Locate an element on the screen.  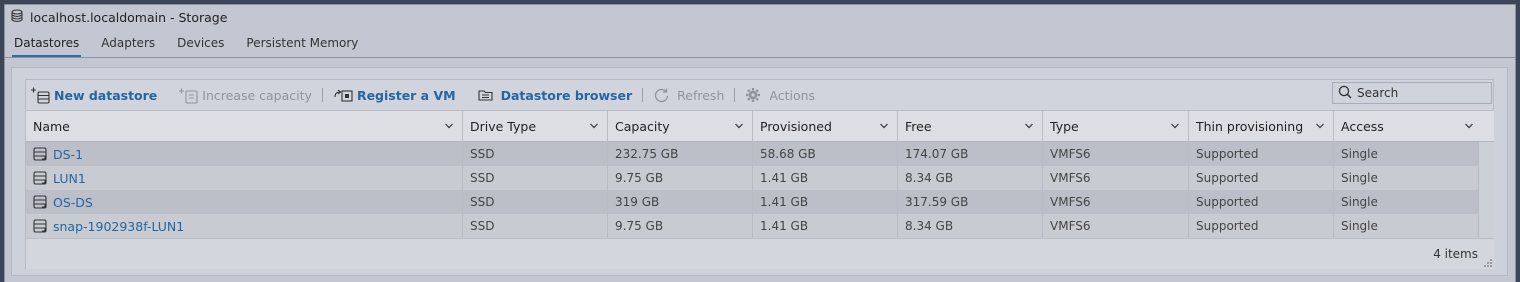
window-title-bar: localhost.localdomain - Storage is located at coordinates (118, 17).